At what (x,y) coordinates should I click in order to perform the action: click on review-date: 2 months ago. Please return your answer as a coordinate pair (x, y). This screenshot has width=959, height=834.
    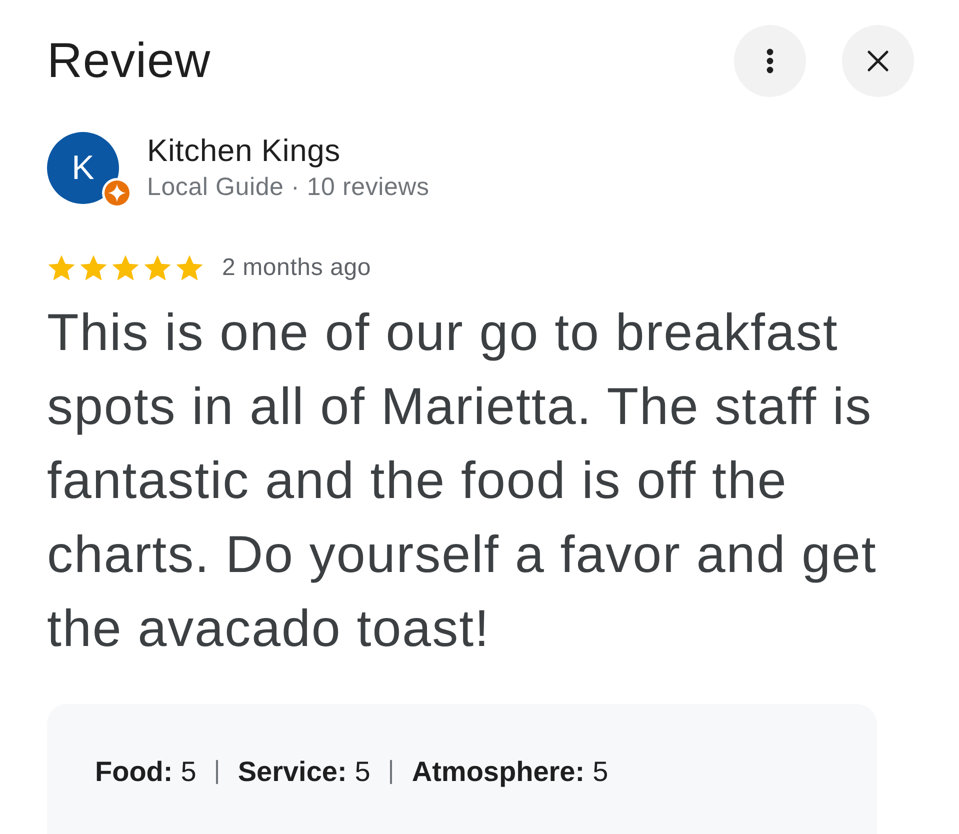
    Looking at the image, I should click on (297, 268).